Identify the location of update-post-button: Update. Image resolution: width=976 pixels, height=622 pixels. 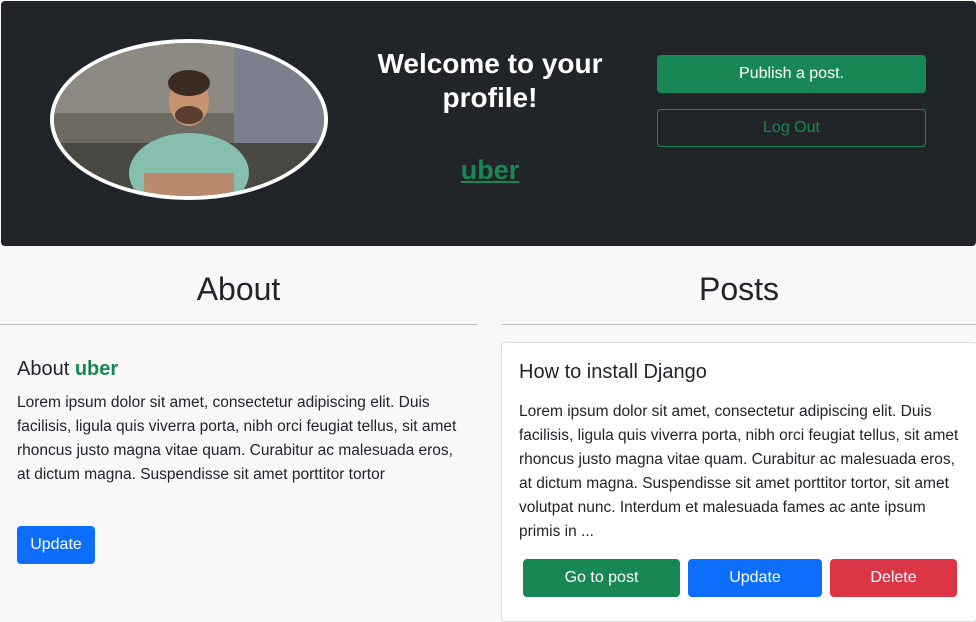
(755, 578).